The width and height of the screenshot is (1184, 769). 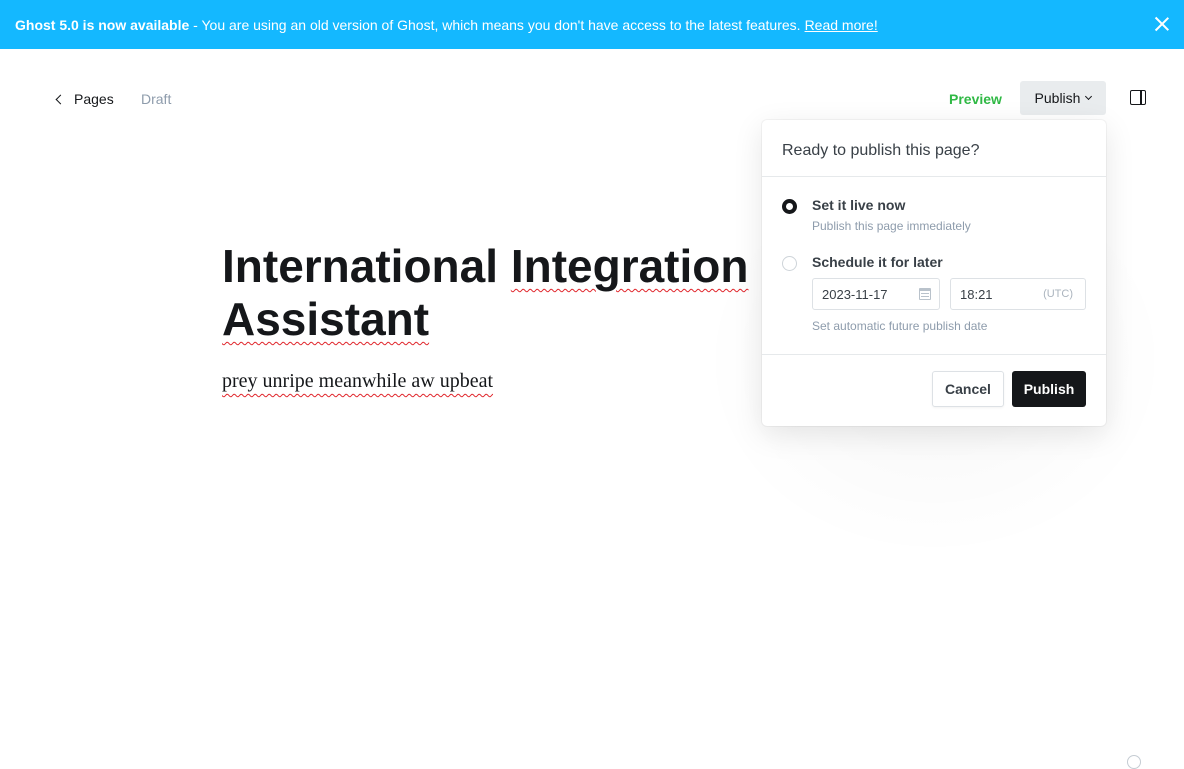 I want to click on radio-publish-now, so click(x=789, y=206).